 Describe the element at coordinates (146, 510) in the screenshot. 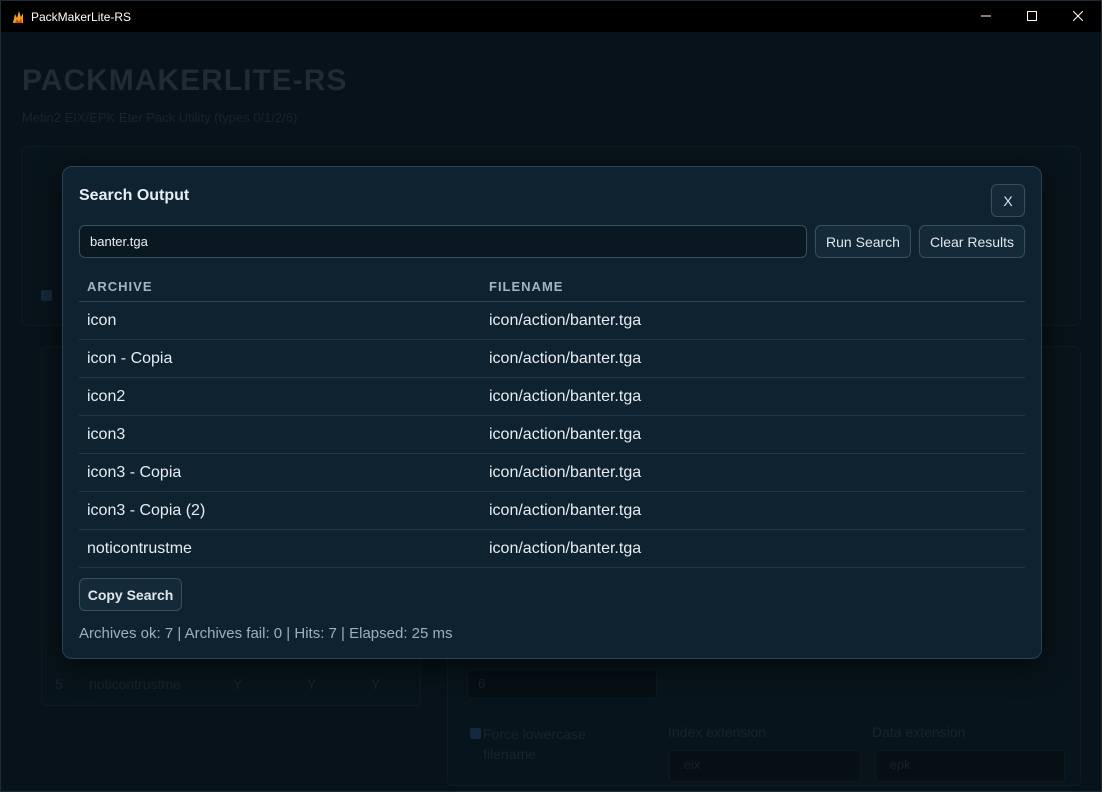

I see `archive-cell: icon3 - Copia (2)` at that location.